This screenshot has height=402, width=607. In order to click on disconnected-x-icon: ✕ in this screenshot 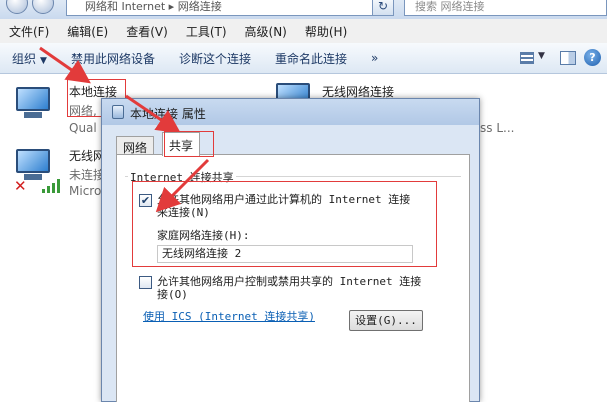, I will do `click(20, 186)`.